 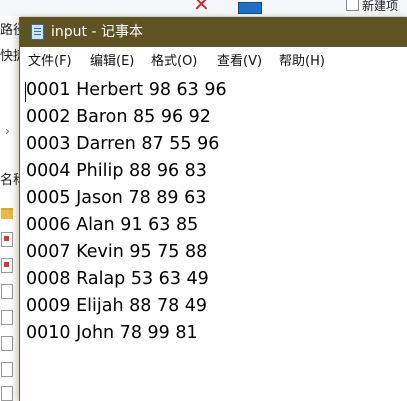 I want to click on folder-icon, so click(x=7, y=213).